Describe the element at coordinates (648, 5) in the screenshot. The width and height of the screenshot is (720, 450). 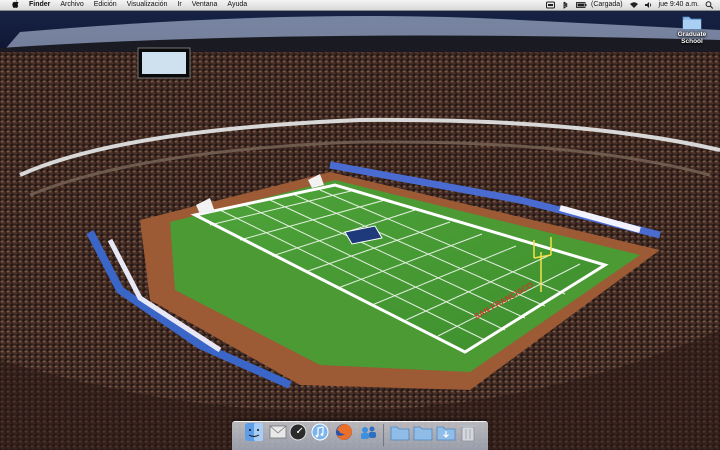
I see `volume-icon` at that location.